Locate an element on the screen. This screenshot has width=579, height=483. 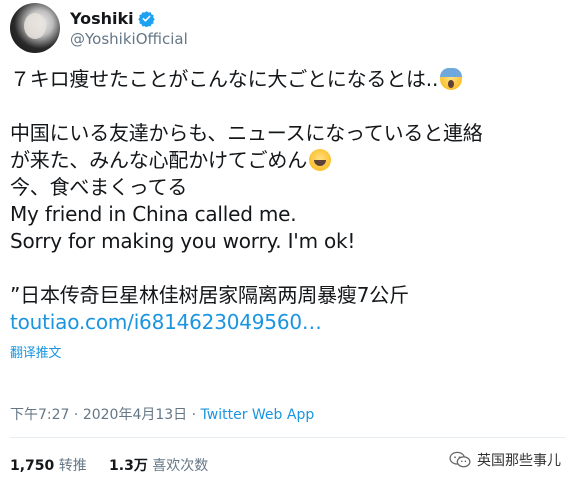
like-count: 1.3万 is located at coordinates (128, 466).